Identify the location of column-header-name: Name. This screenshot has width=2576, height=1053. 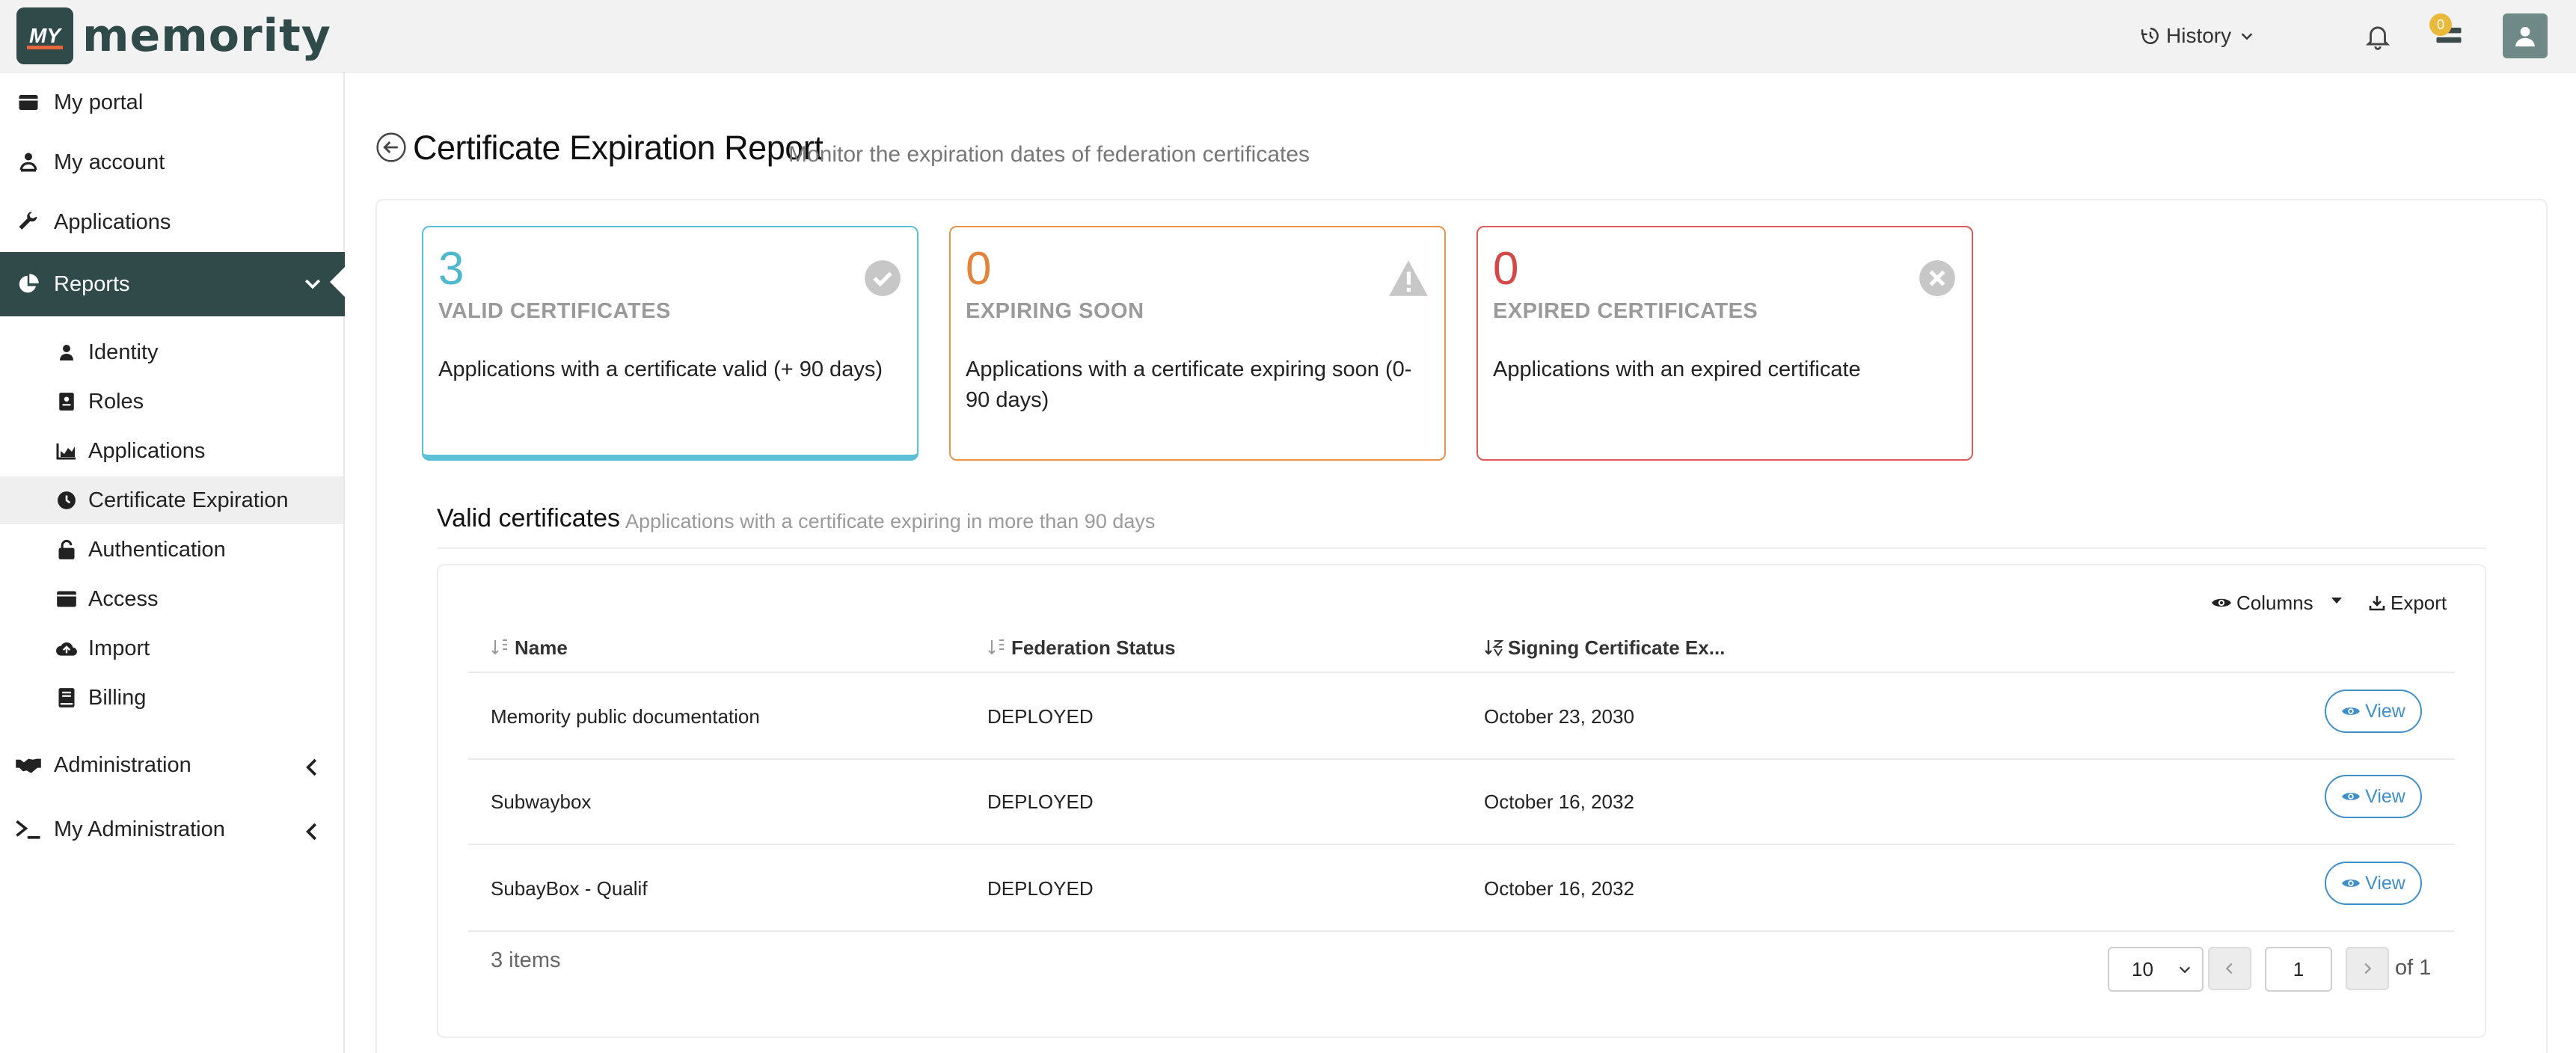
(529, 648).